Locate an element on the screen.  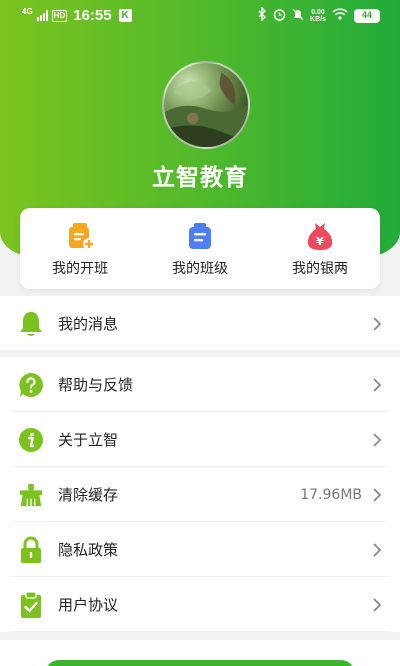
menu-item-user-agreement: 用户协议 is located at coordinates (200, 604).